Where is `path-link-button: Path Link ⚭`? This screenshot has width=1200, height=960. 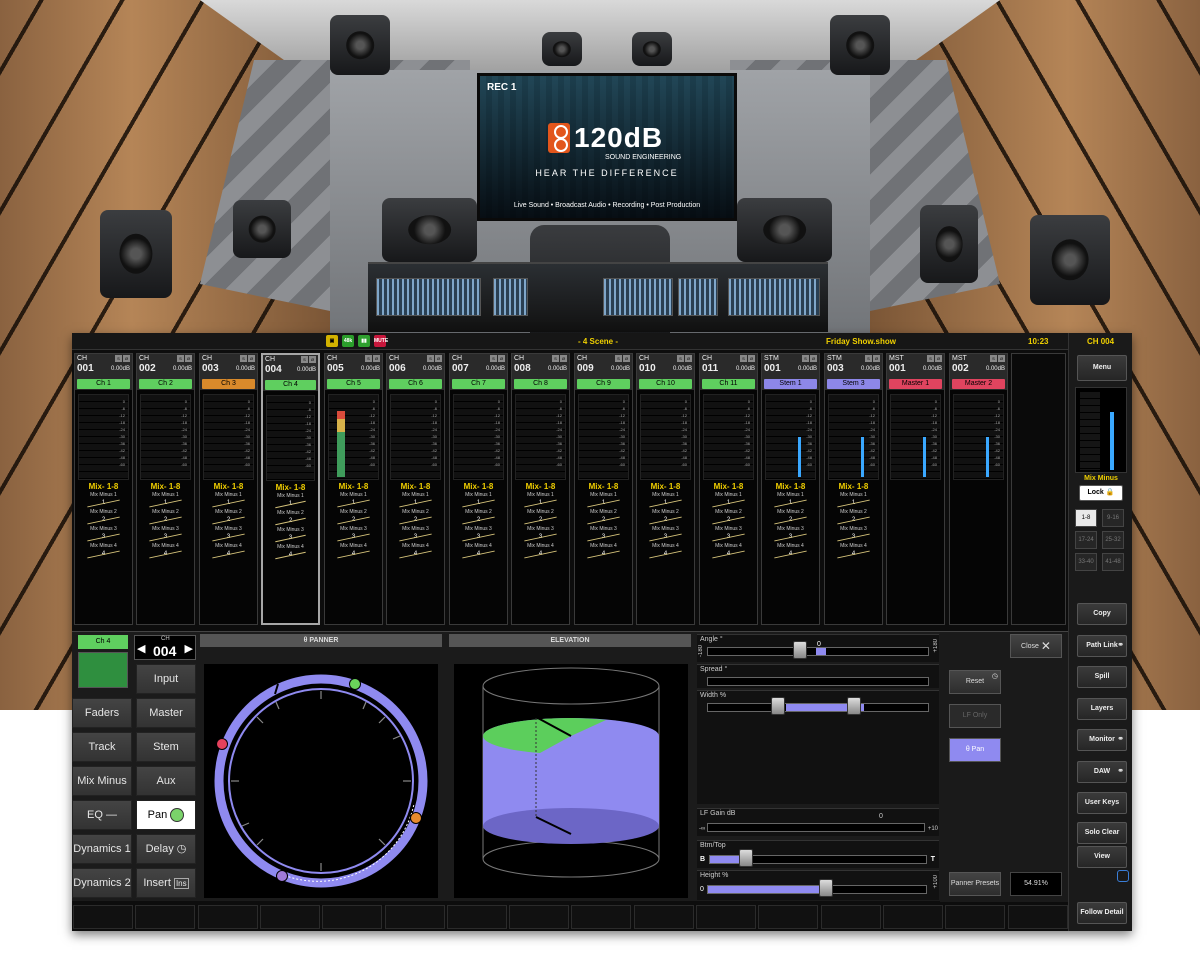 path-link-button: Path Link ⚭ is located at coordinates (1102, 646).